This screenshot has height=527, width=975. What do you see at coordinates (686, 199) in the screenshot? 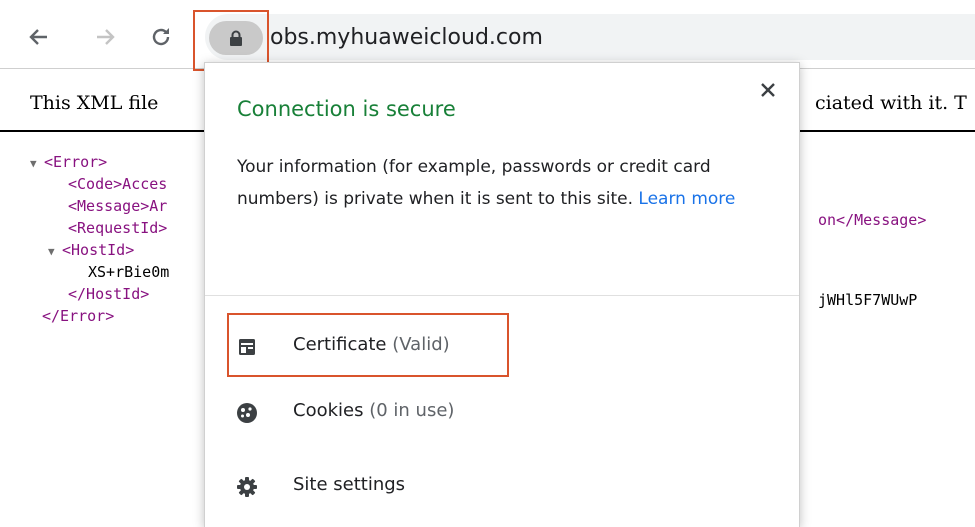
I see `learn-more-link: Learn more` at bounding box center [686, 199].